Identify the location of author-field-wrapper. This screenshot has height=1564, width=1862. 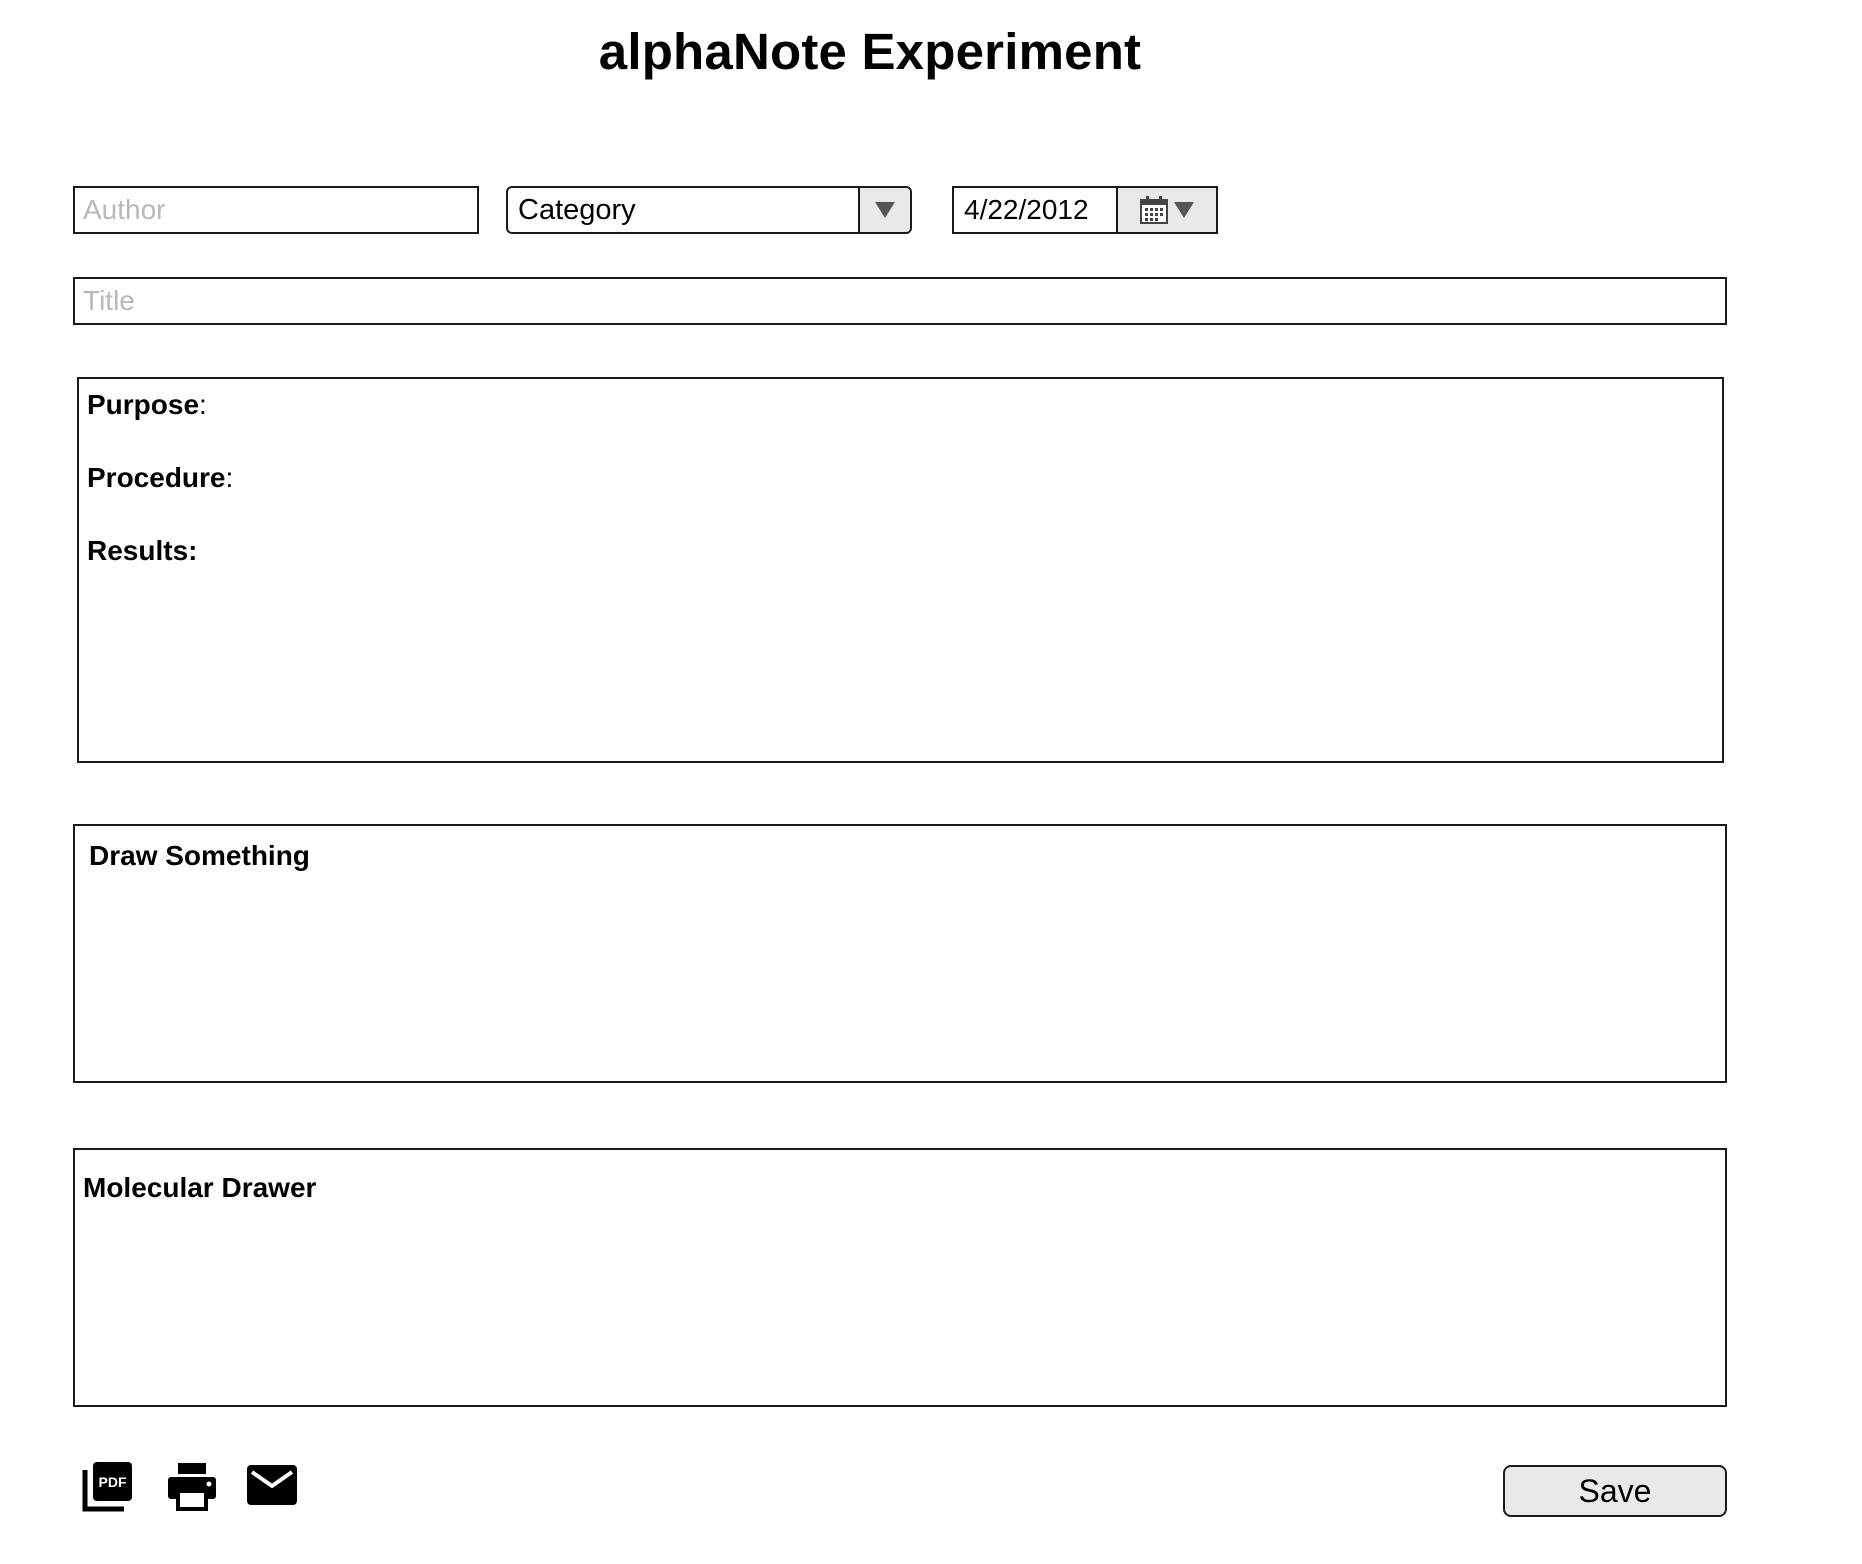
(276, 210).